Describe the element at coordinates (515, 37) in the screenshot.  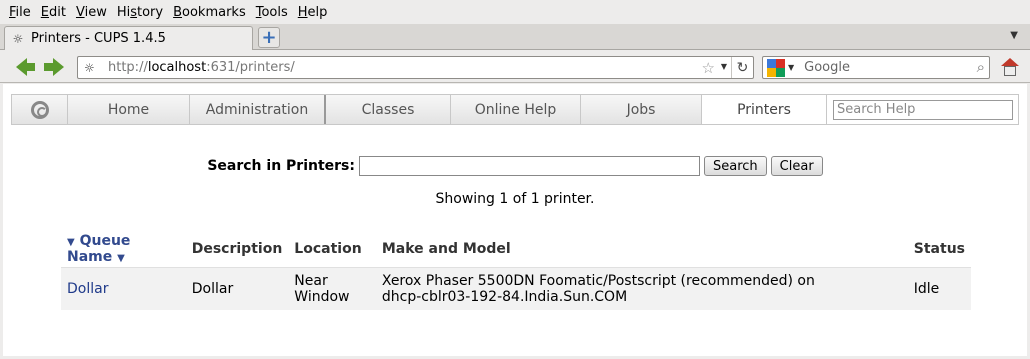
I see `tab-strip: ☼ Printers - CUPS 1.4.5 + ▼` at that location.